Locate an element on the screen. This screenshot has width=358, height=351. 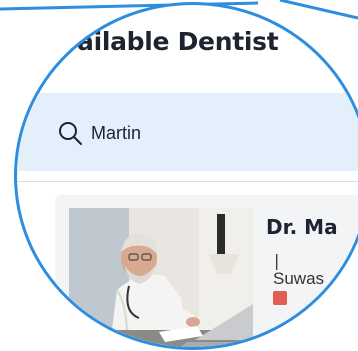
dentist-name: Dr. Ma is located at coordinates (302, 227).